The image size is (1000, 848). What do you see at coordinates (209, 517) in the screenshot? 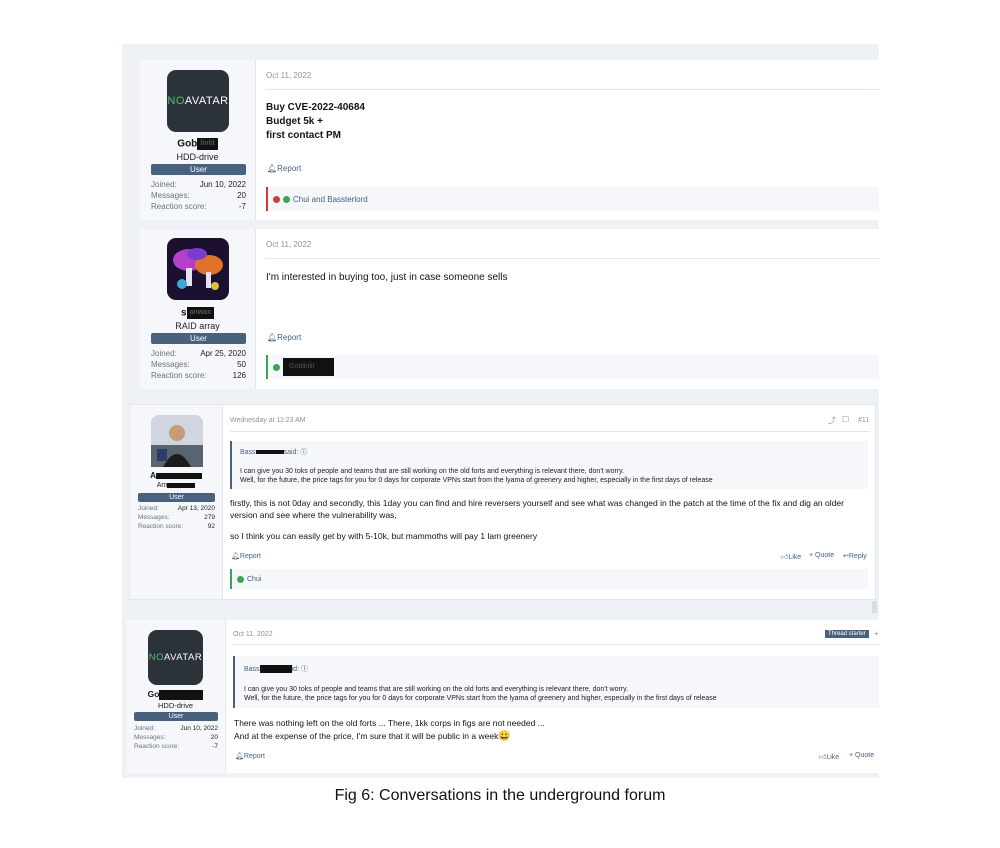
I see `stat-value: 279` at bounding box center [209, 517].